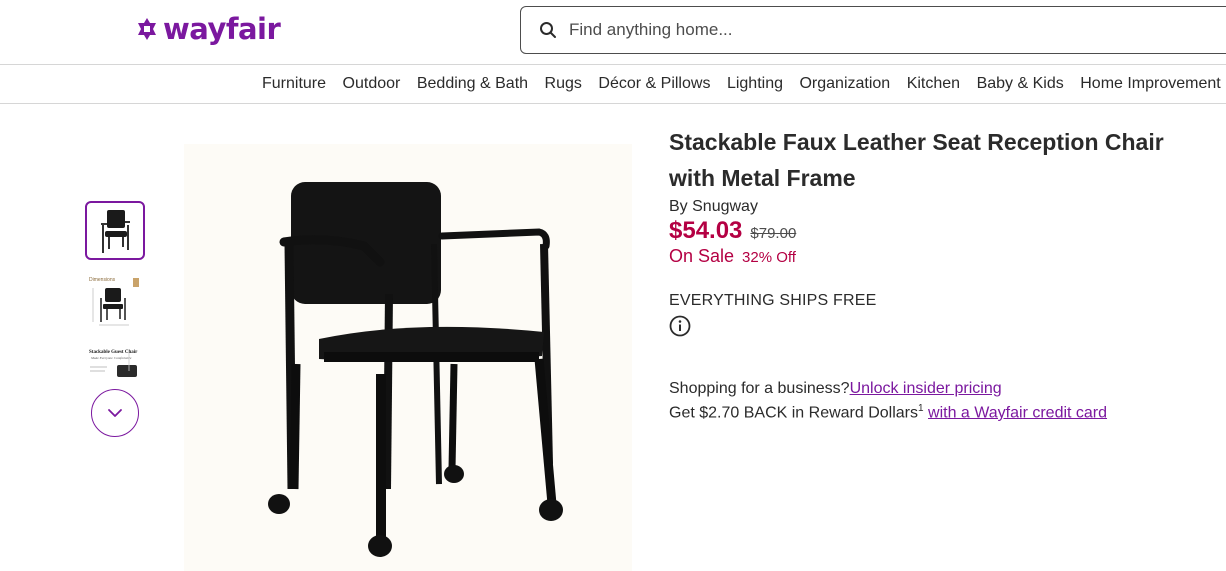 This screenshot has height=571, width=1226. I want to click on chair-thumbnail-image, so click(115, 231).